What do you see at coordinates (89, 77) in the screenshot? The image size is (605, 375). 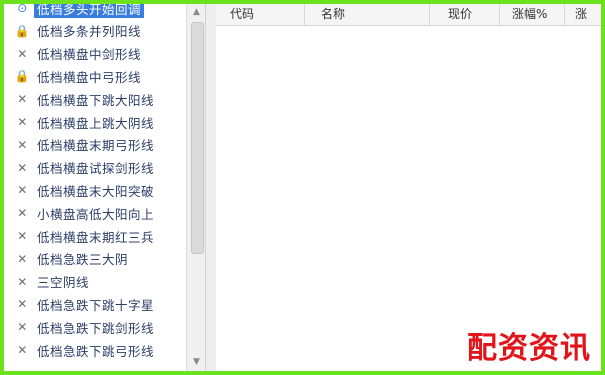 I see `tree-item-label: 低档横盘中弓形线` at bounding box center [89, 77].